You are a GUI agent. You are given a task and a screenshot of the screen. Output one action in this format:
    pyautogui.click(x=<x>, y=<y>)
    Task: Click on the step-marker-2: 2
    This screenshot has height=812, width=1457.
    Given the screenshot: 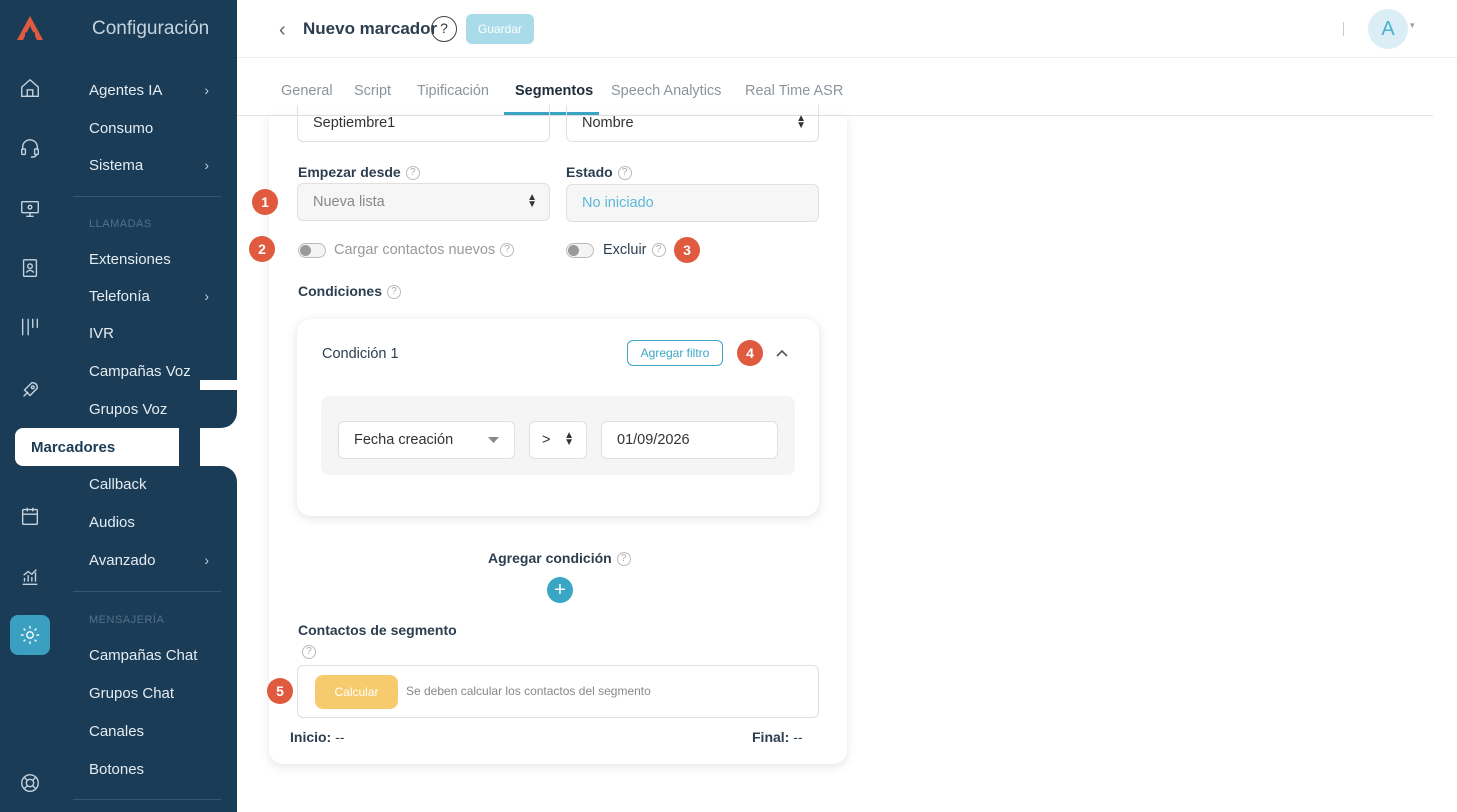 What is the action you would take?
    pyautogui.click(x=262, y=249)
    